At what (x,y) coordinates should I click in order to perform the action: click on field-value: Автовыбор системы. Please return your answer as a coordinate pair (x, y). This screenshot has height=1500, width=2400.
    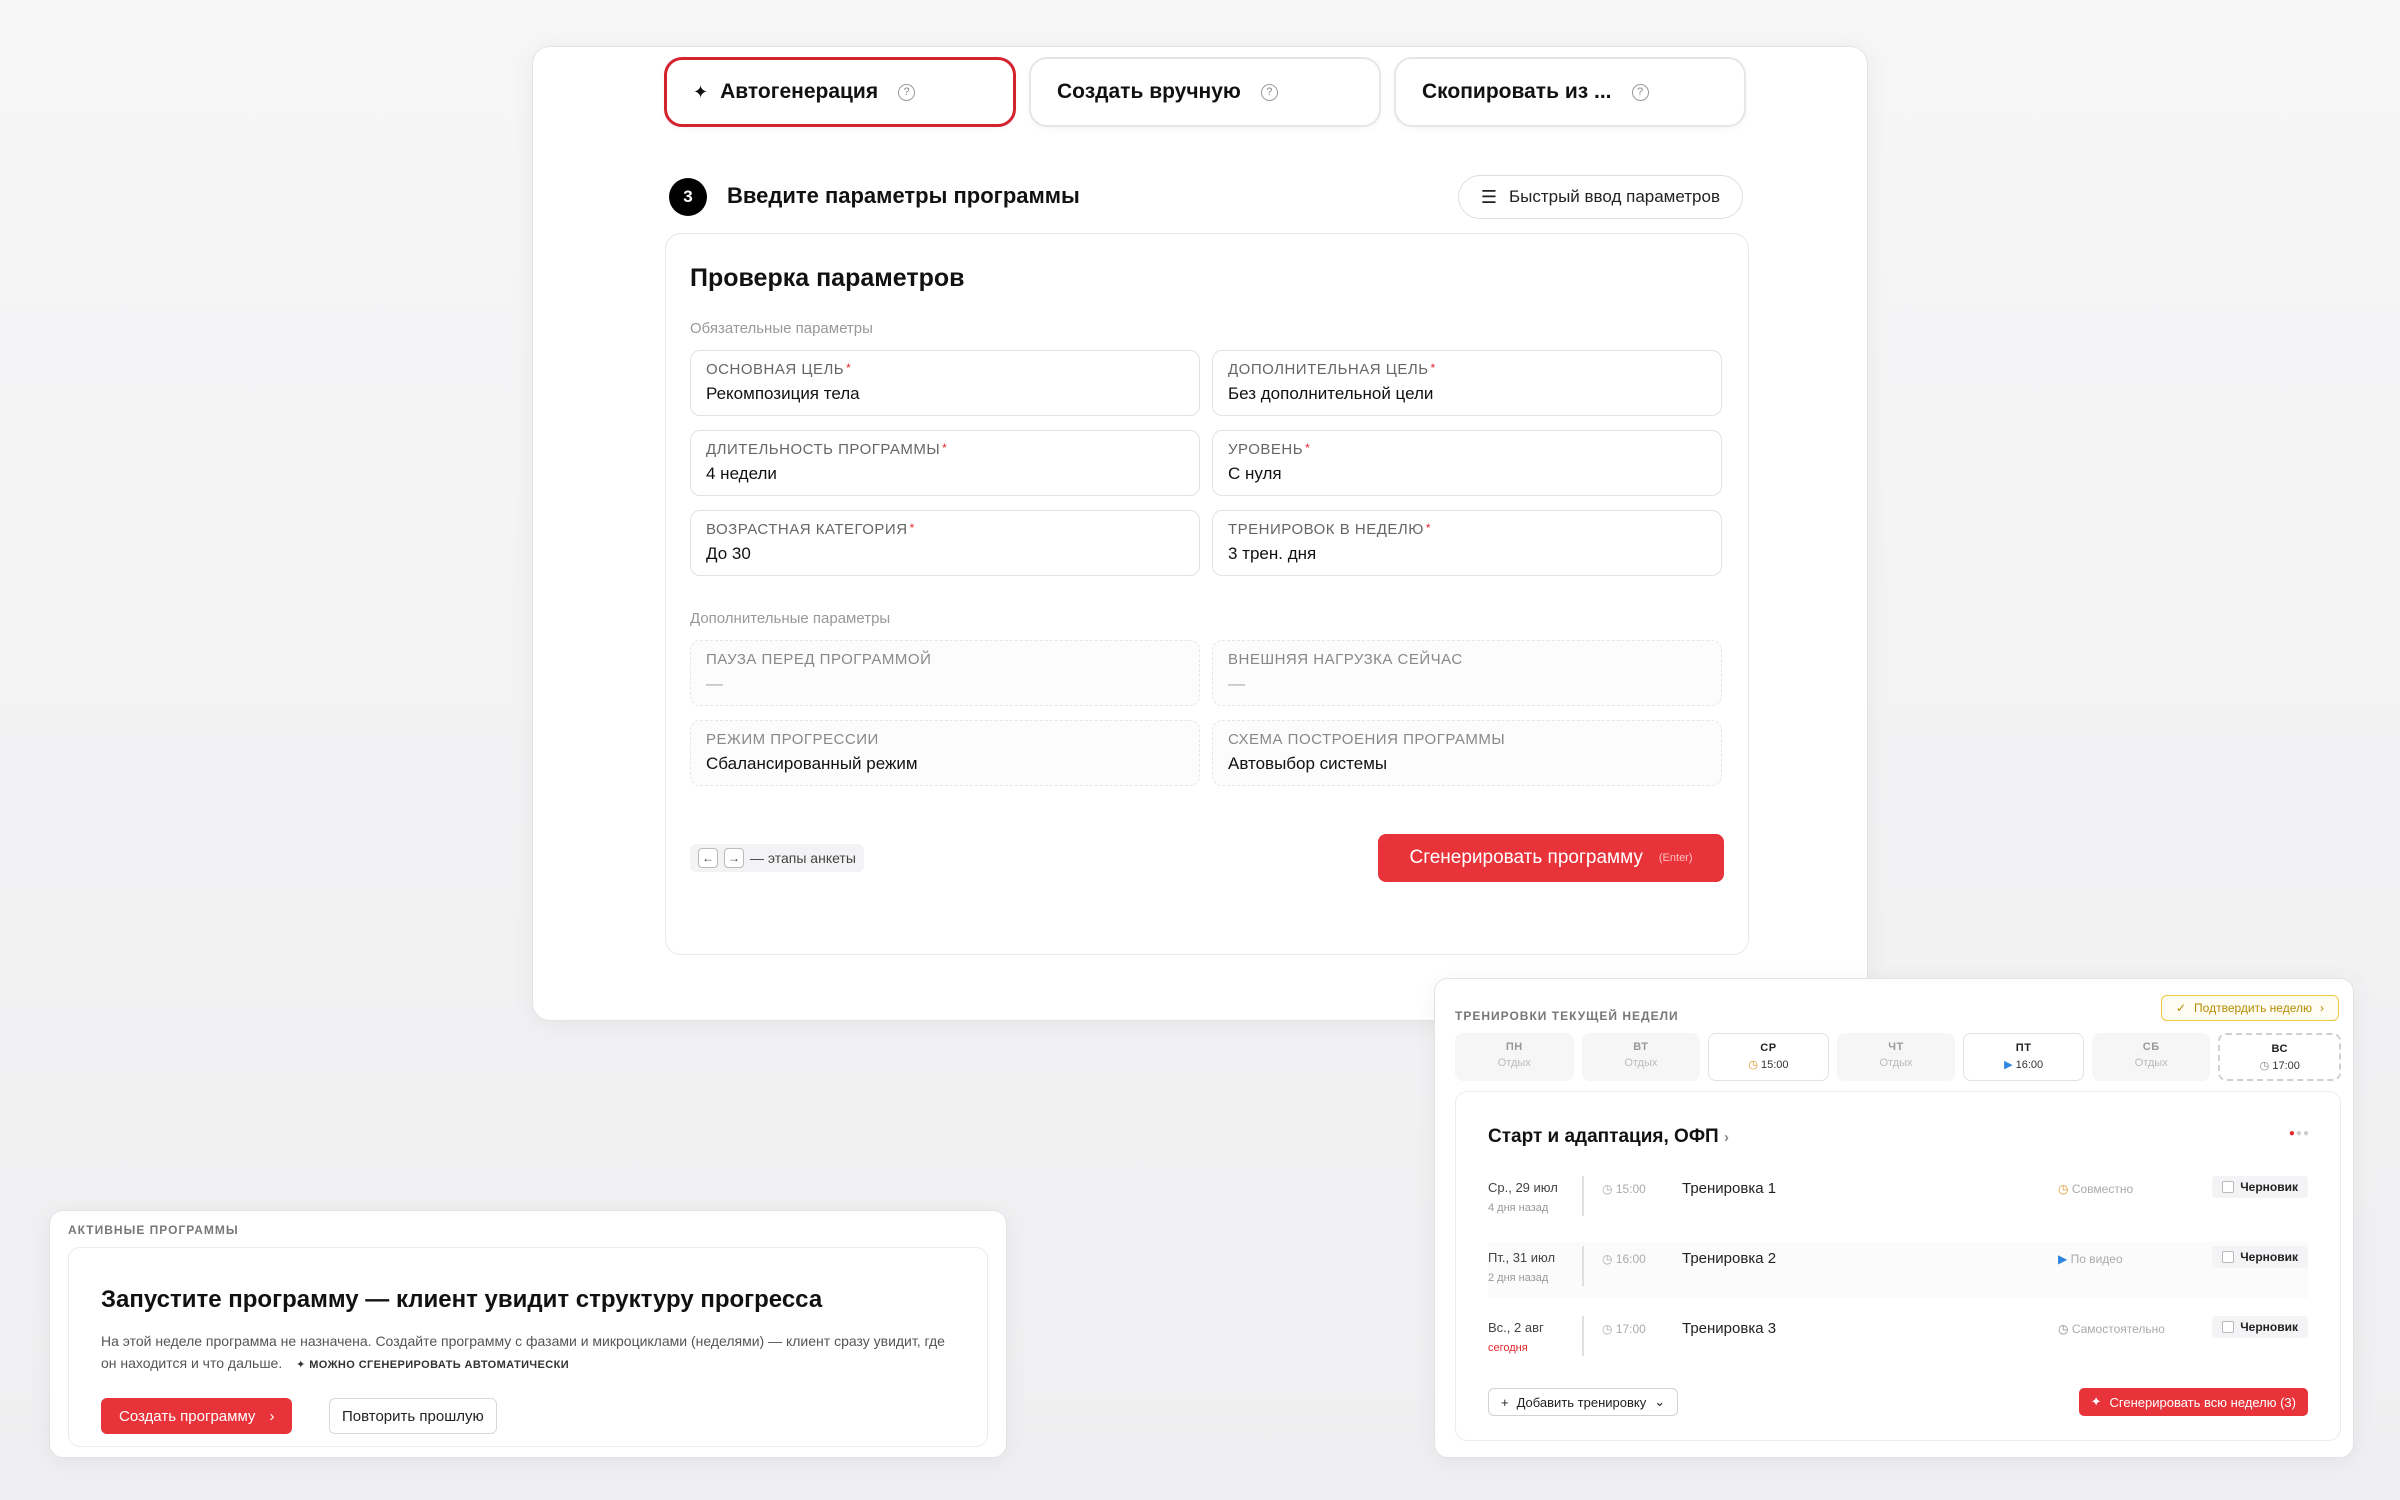
    Looking at the image, I should click on (1308, 763).